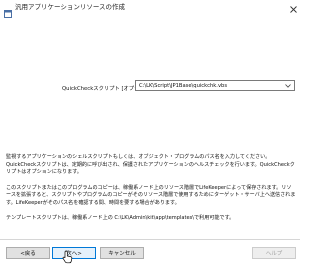 Image resolution: width=320 pixels, height=268 pixels. Describe the element at coordinates (288, 85) in the screenshot. I see `chevron-down-icon` at that location.